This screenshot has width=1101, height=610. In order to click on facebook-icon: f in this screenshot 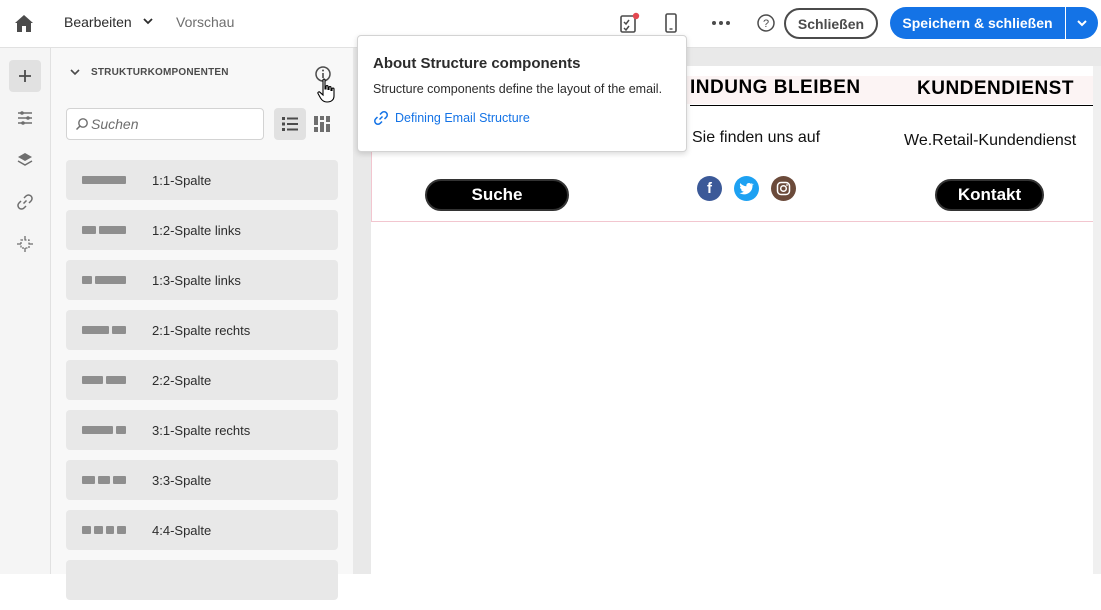, I will do `click(709, 188)`.